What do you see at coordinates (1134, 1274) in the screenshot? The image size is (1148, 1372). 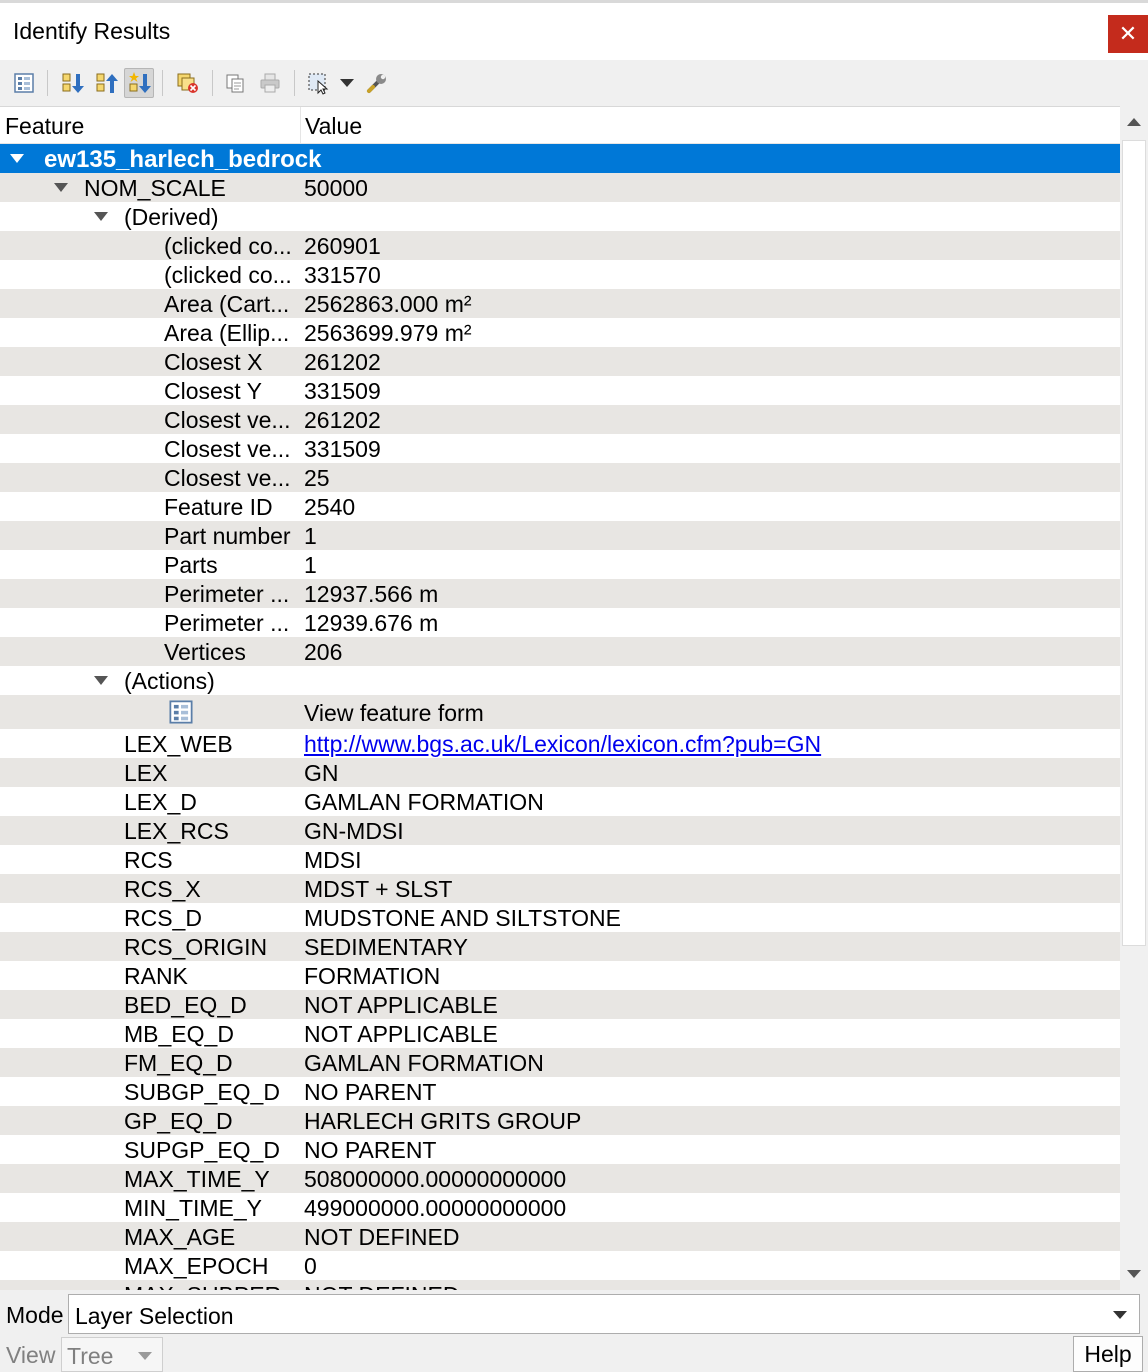 I see `scroll-down-arrow-icon` at bounding box center [1134, 1274].